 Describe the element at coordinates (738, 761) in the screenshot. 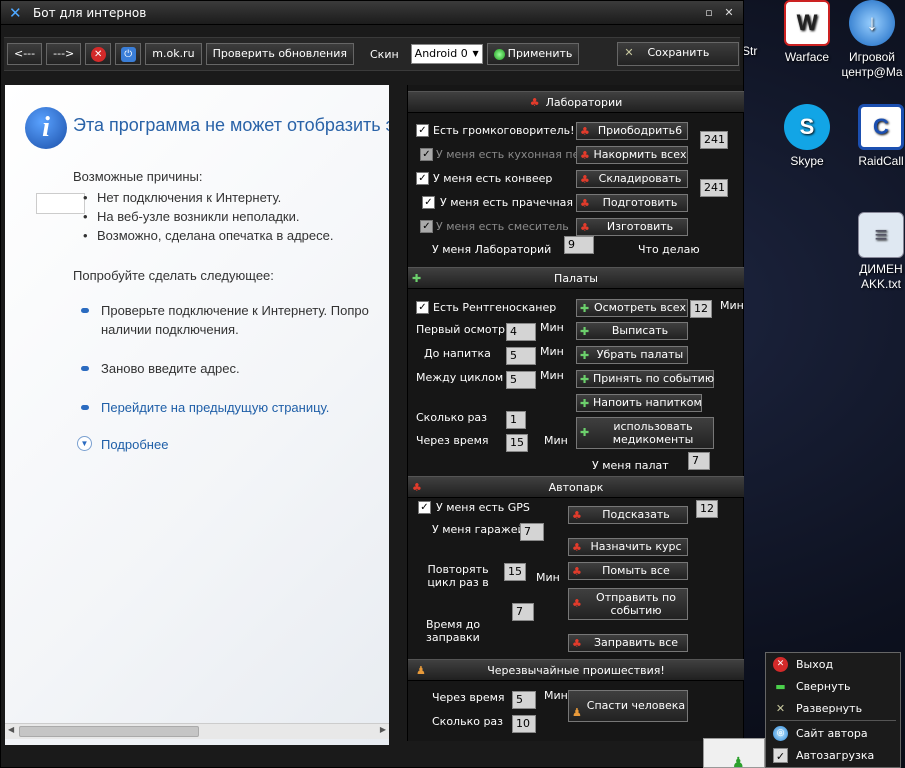

I see `tray-app-icon: ♟` at that location.